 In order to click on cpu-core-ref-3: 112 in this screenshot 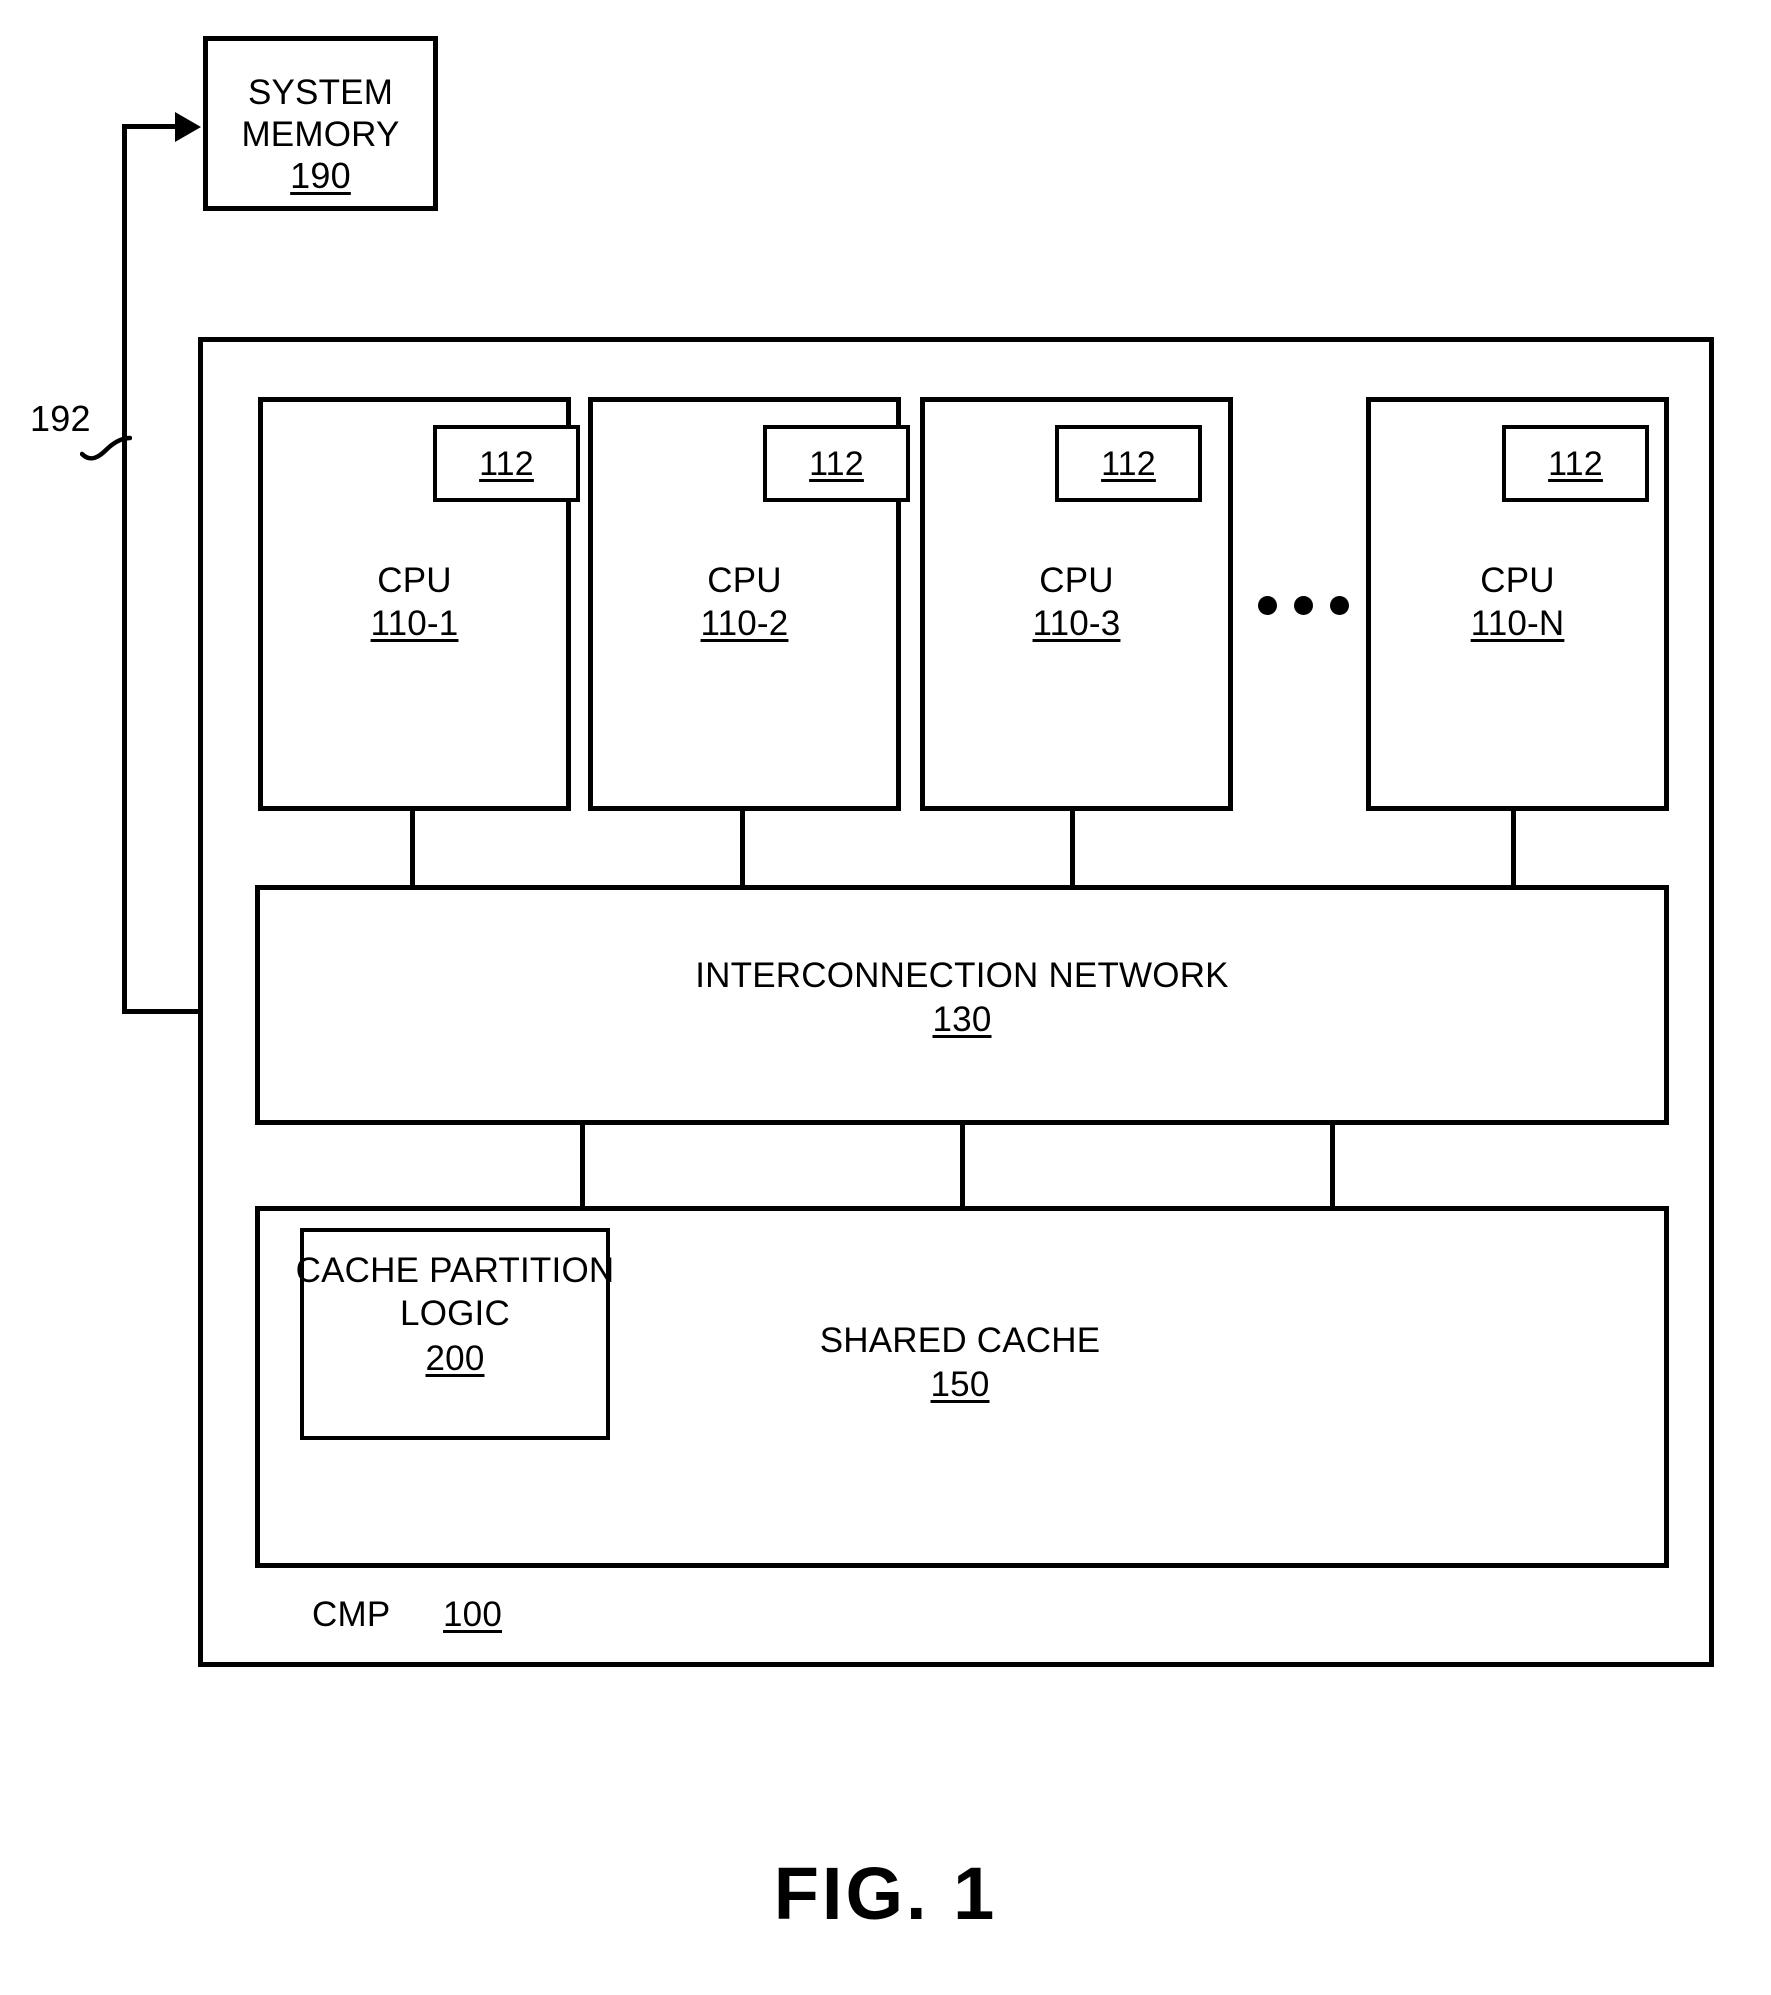, I will do `click(1128, 464)`.